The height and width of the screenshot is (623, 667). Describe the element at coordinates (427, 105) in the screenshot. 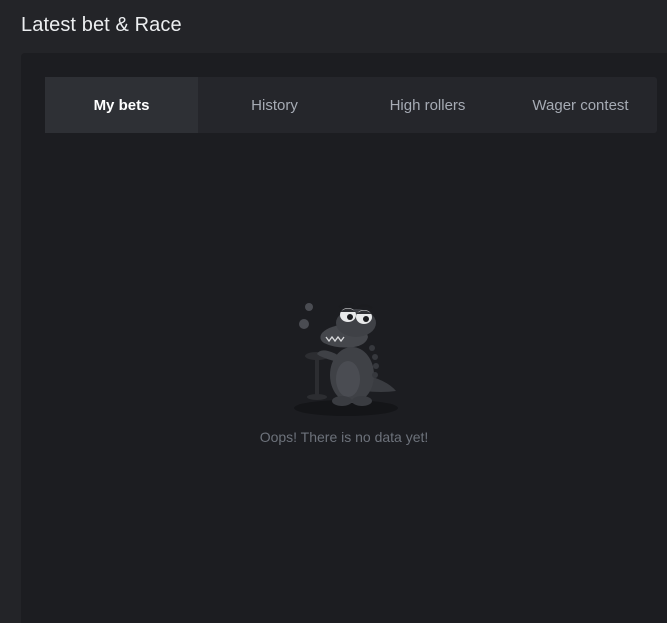

I see `tab-high-rollers: High rollers` at that location.